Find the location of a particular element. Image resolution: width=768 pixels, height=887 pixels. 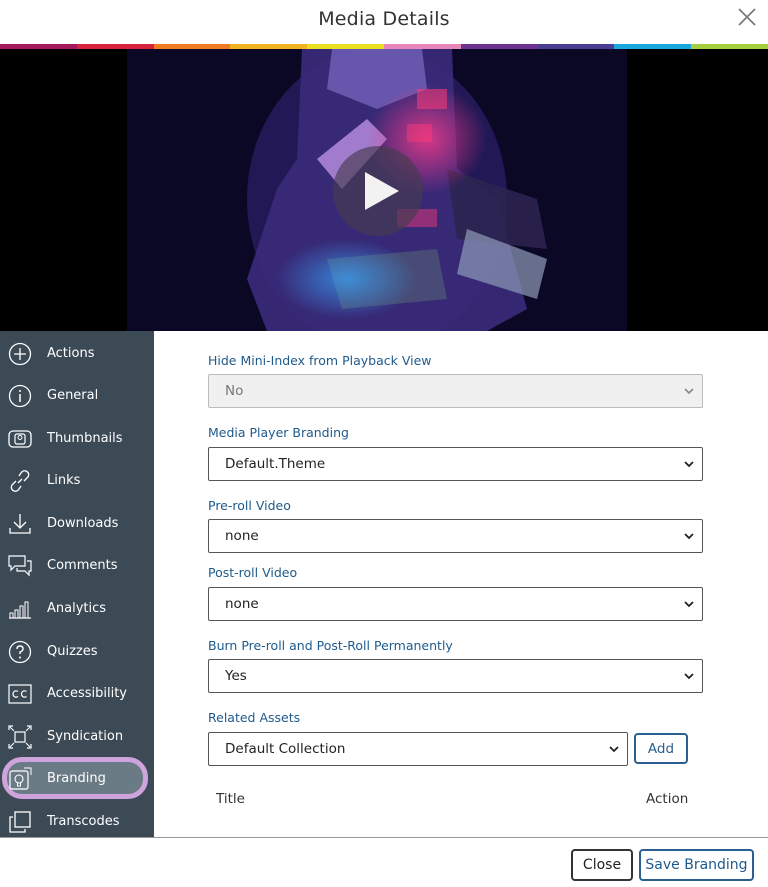

sidebar-item-accessibility: Accessibility is located at coordinates (77, 693).